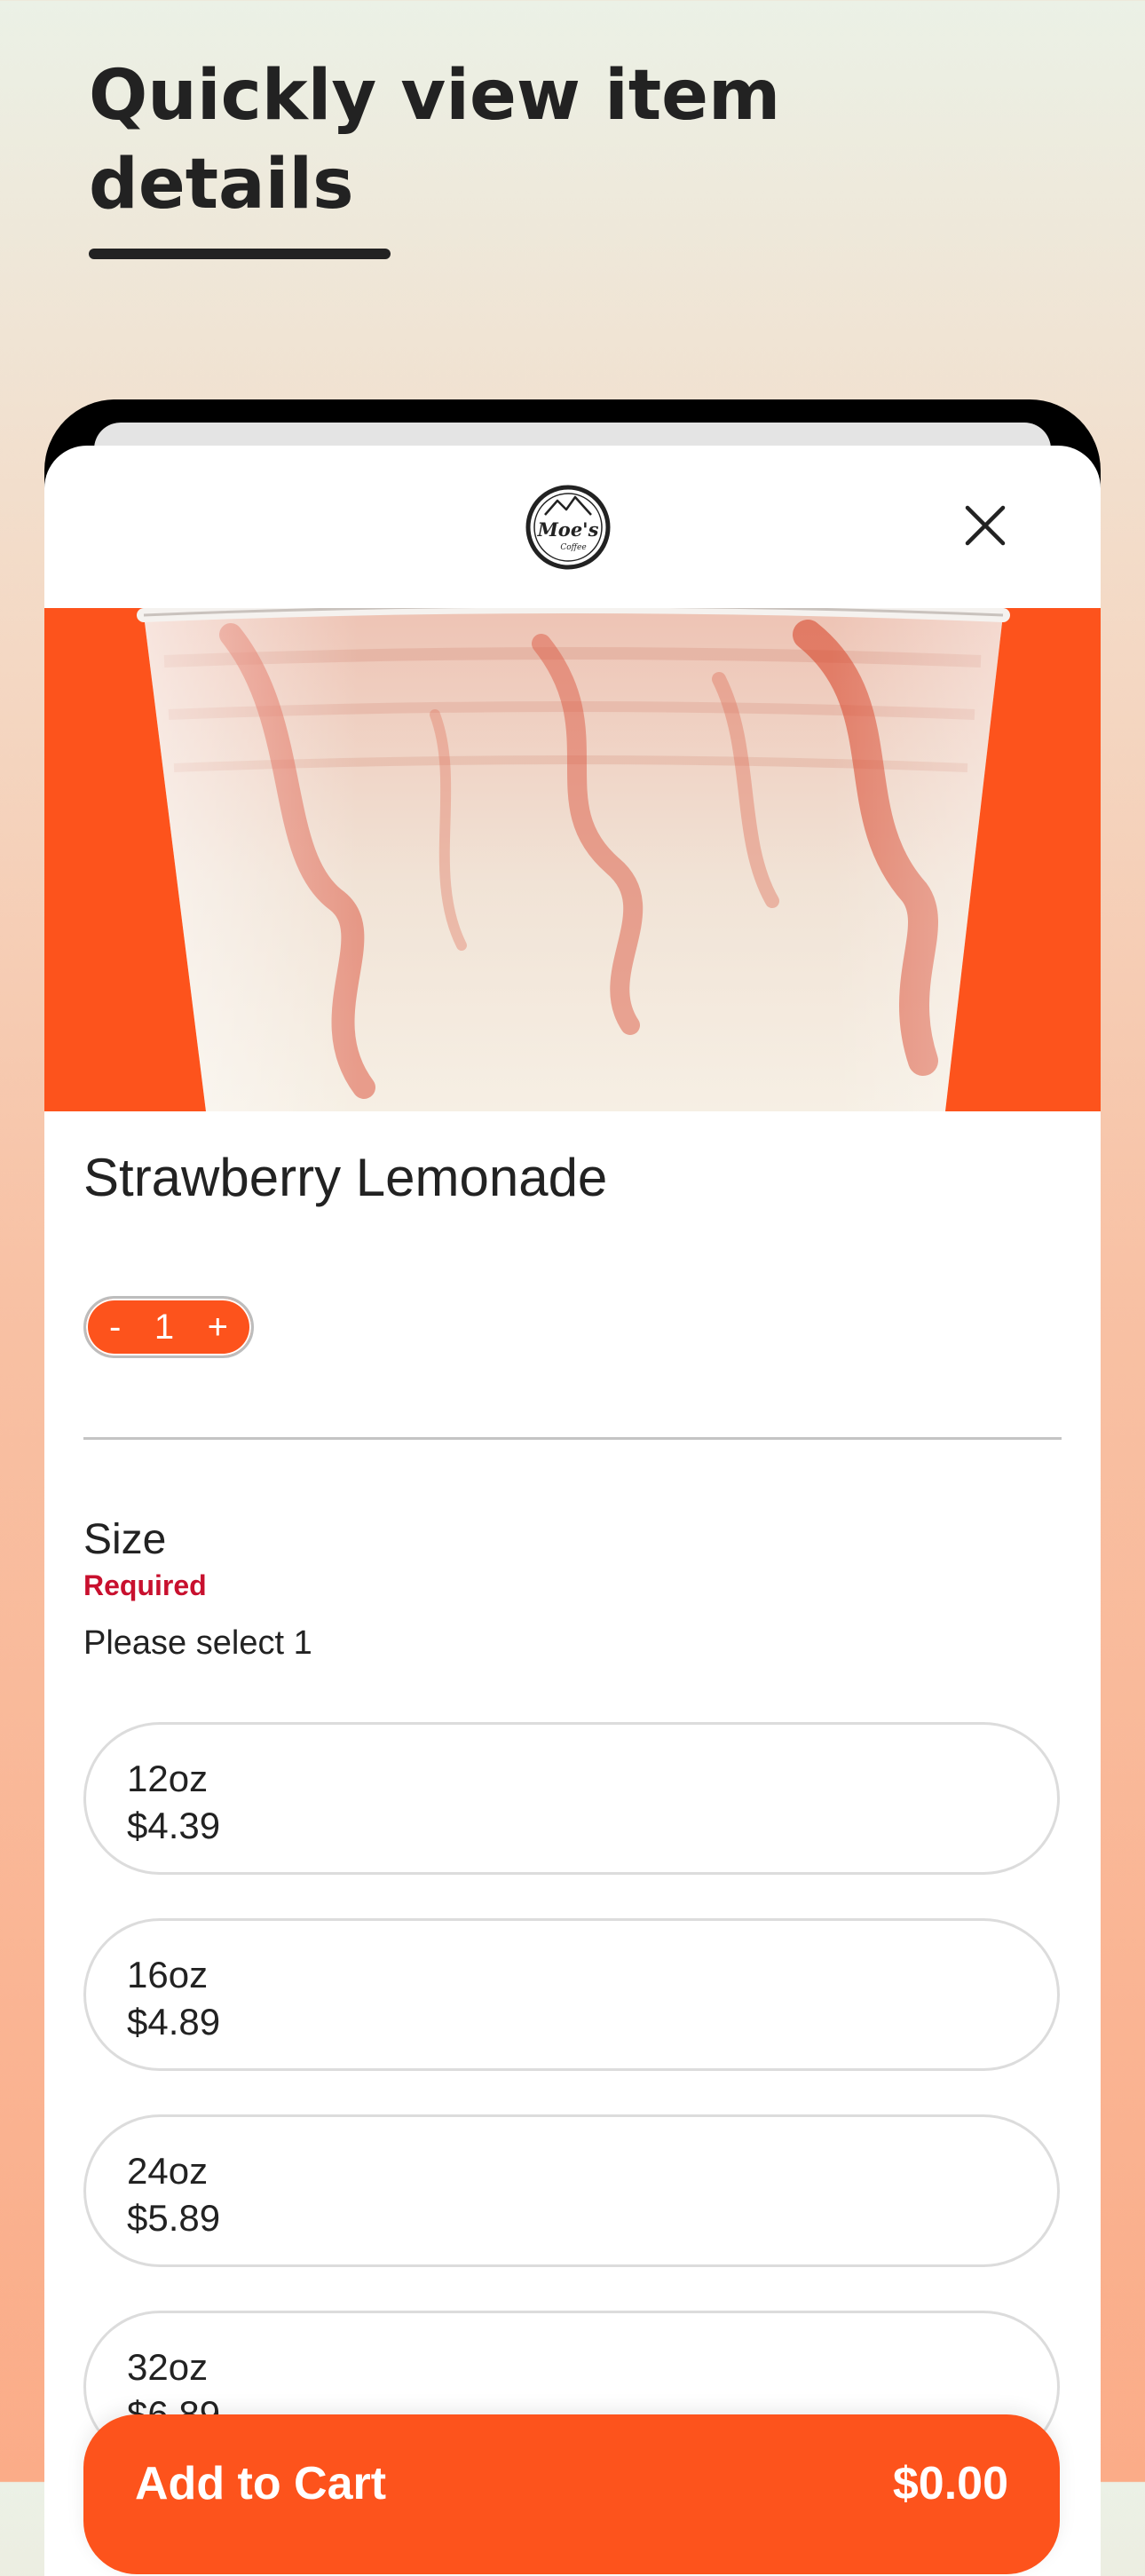  What do you see at coordinates (435, 140) in the screenshot?
I see `marketing-headline: Quickly view item details` at bounding box center [435, 140].